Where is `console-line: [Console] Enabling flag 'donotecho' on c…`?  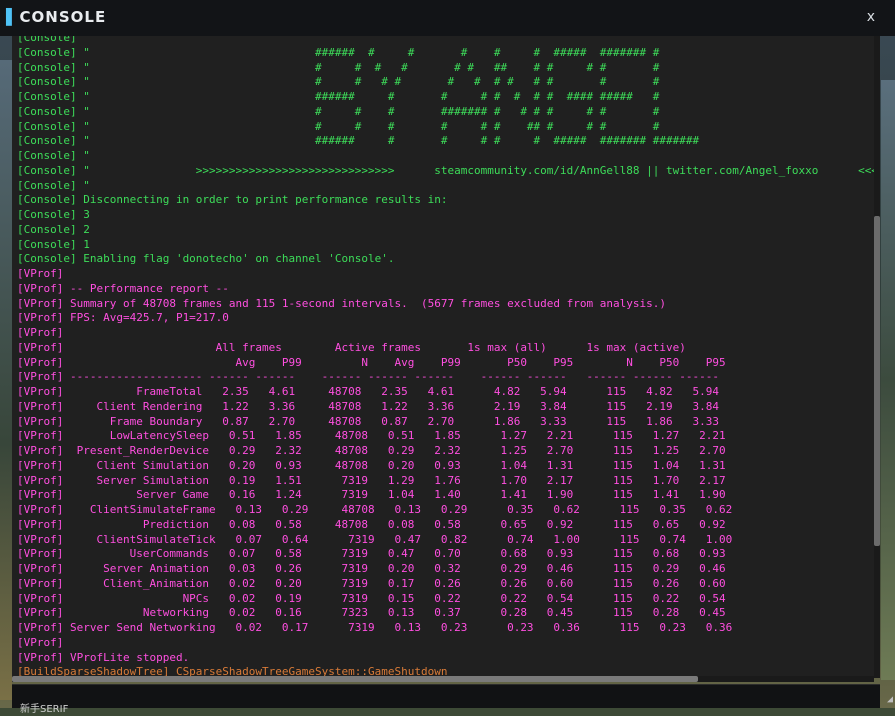
console-line: [Console] Enabling flag 'donotecho' on c… is located at coordinates (206, 259).